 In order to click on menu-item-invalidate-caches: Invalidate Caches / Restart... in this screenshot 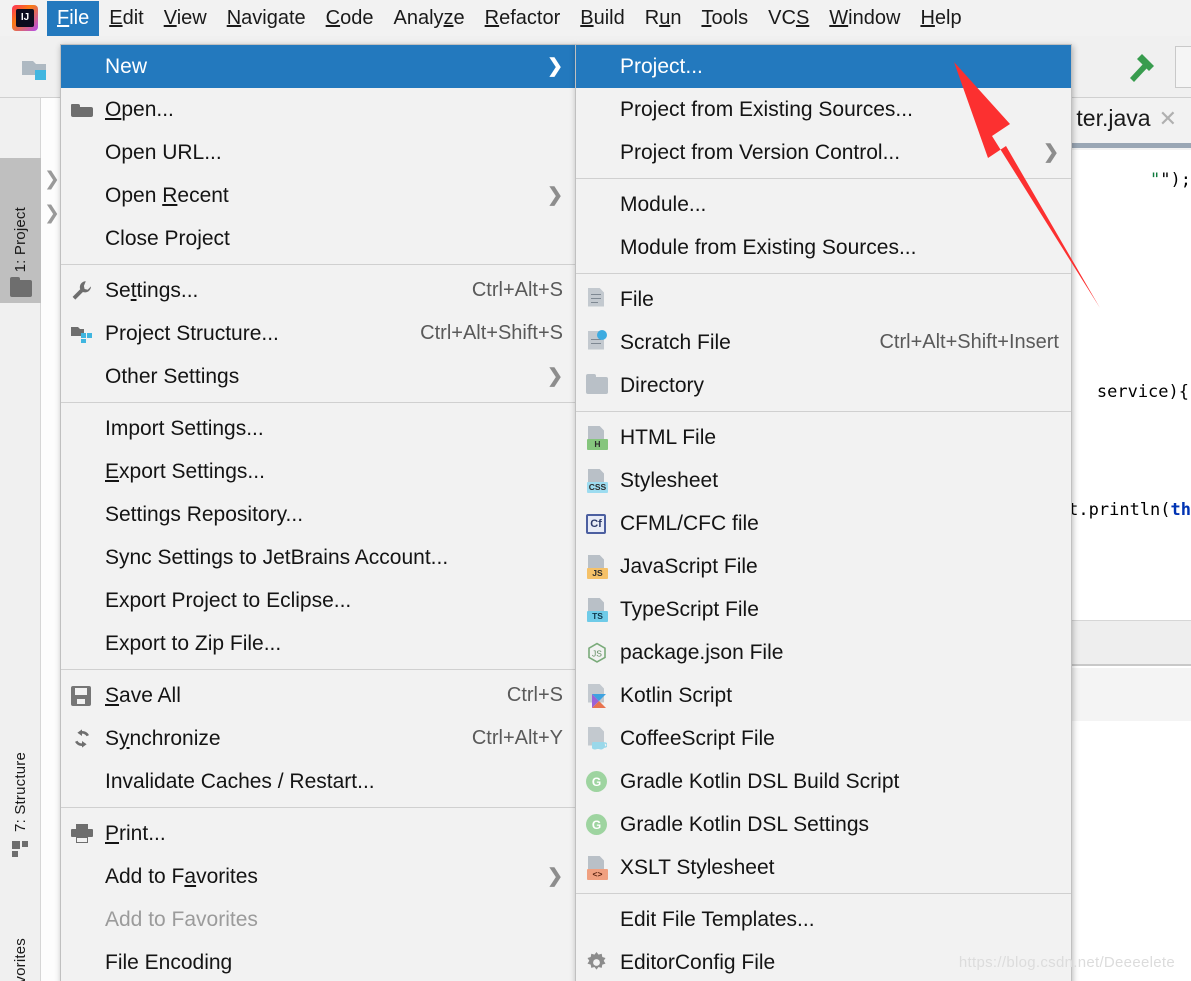, I will do `click(318, 781)`.